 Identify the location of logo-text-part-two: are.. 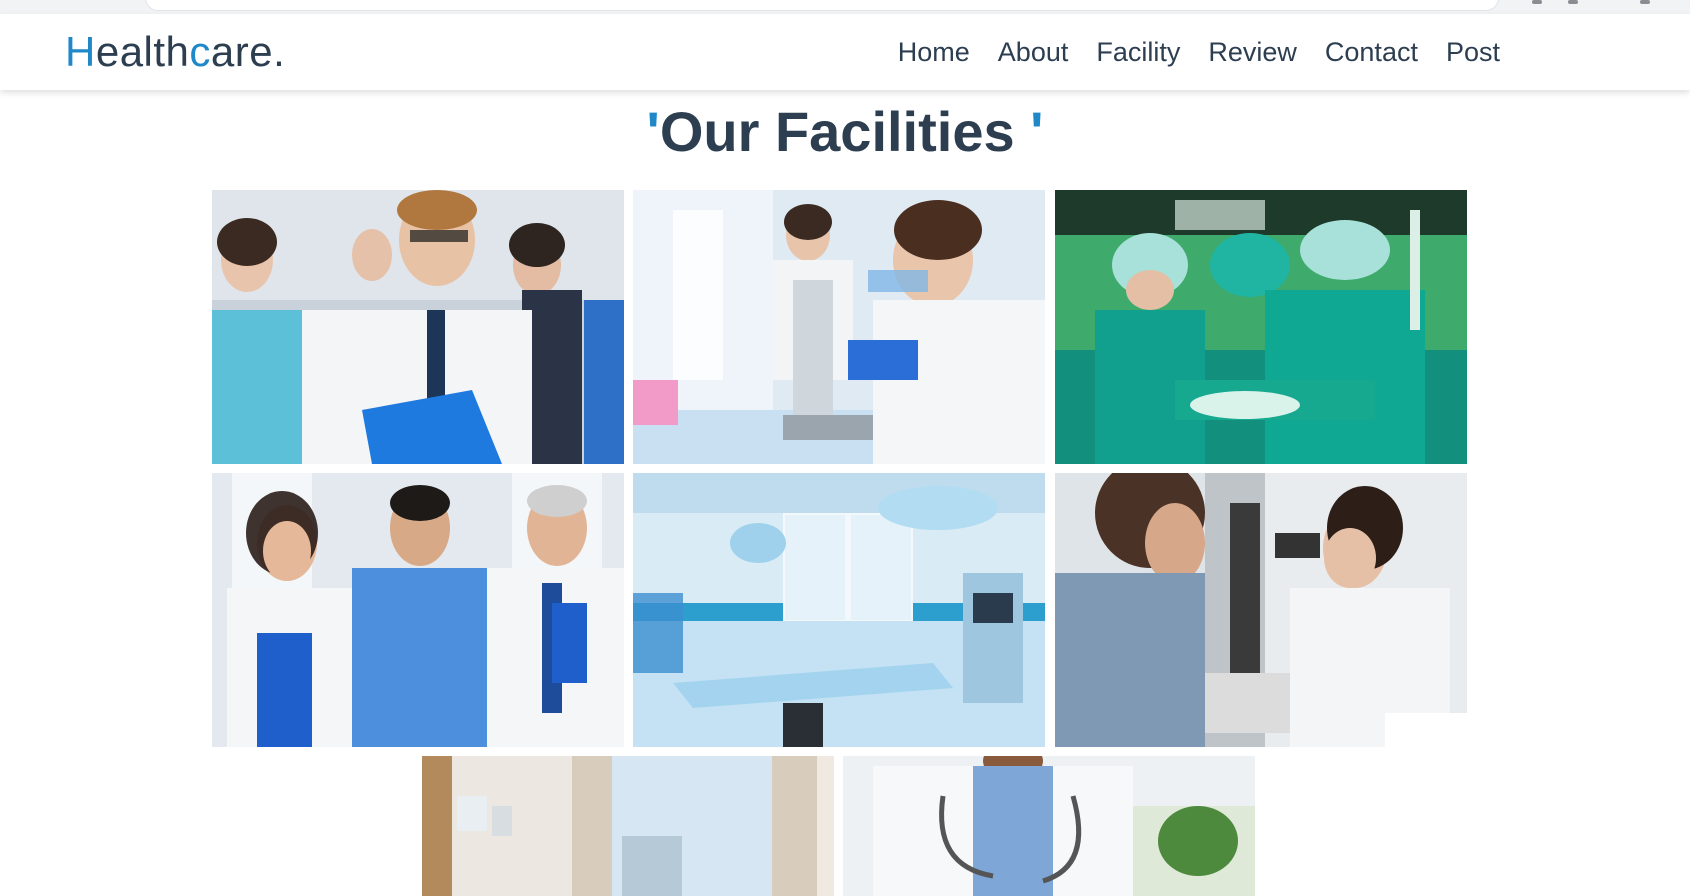
(248, 51).